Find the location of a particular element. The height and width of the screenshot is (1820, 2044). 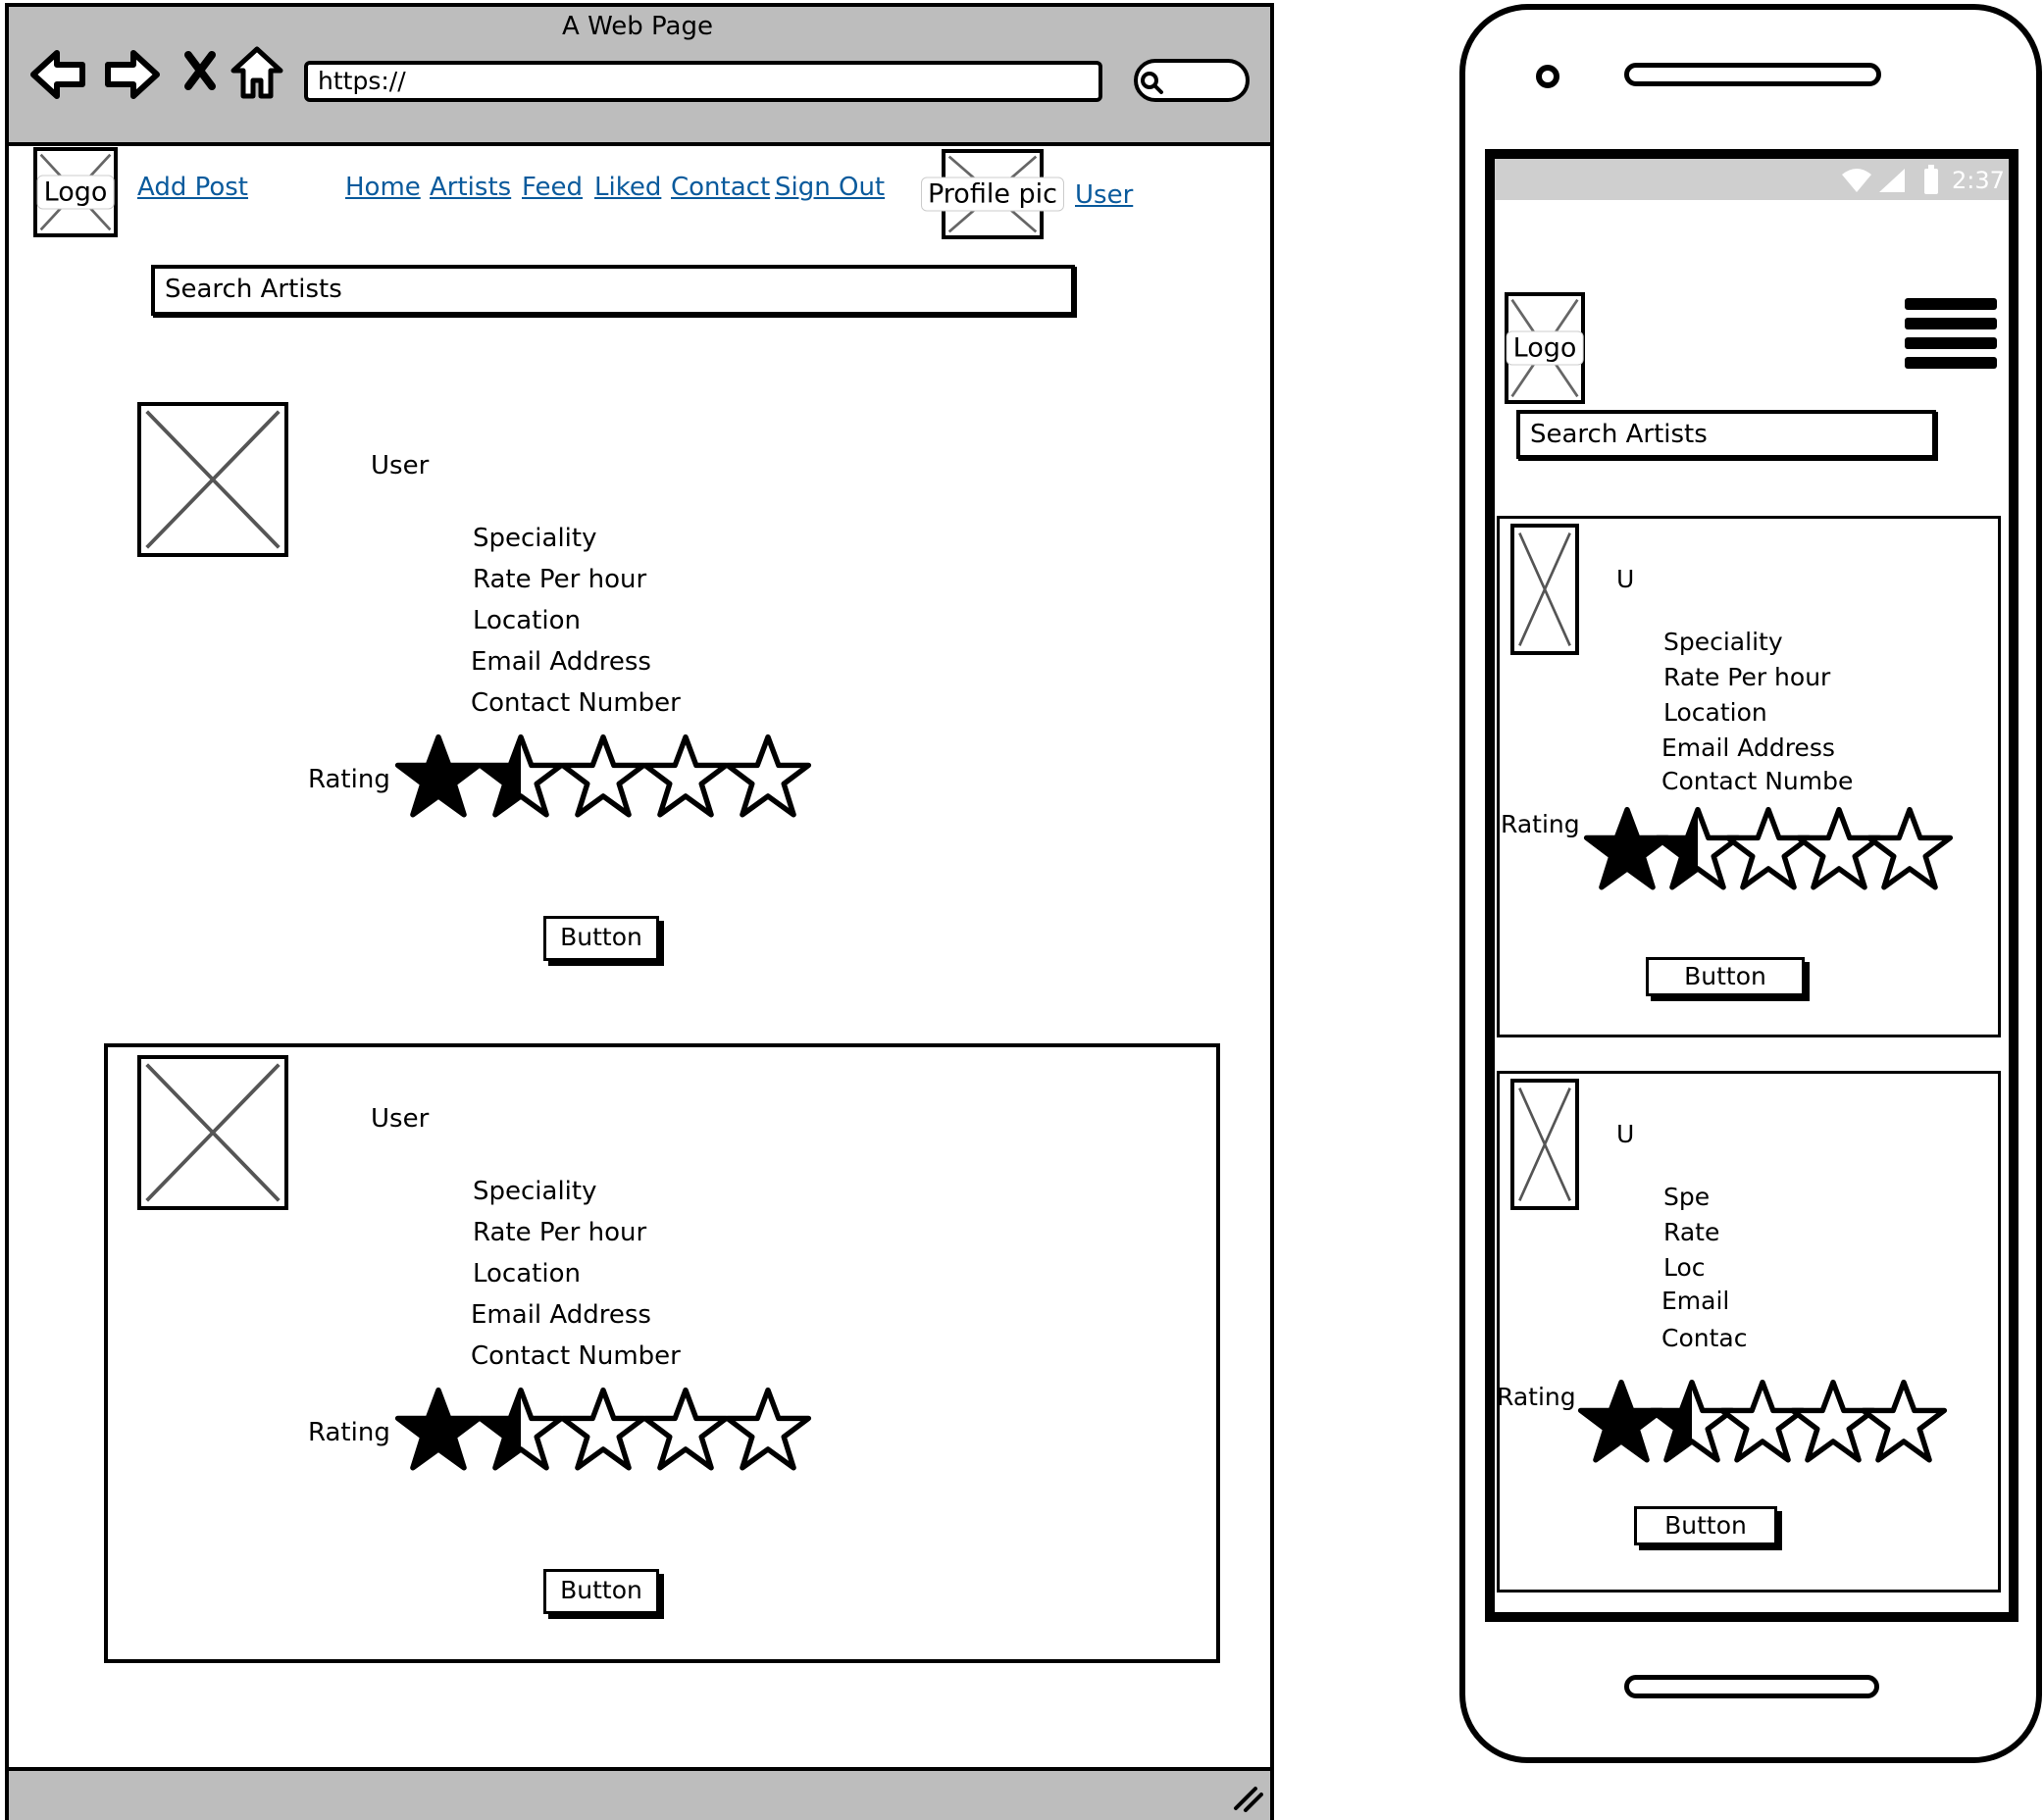

mobile-artist-contact: Contact Numbe is located at coordinates (1758, 781).